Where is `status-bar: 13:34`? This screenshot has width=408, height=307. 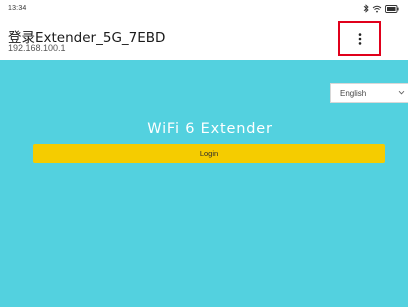 status-bar: 13:34 is located at coordinates (204, 9).